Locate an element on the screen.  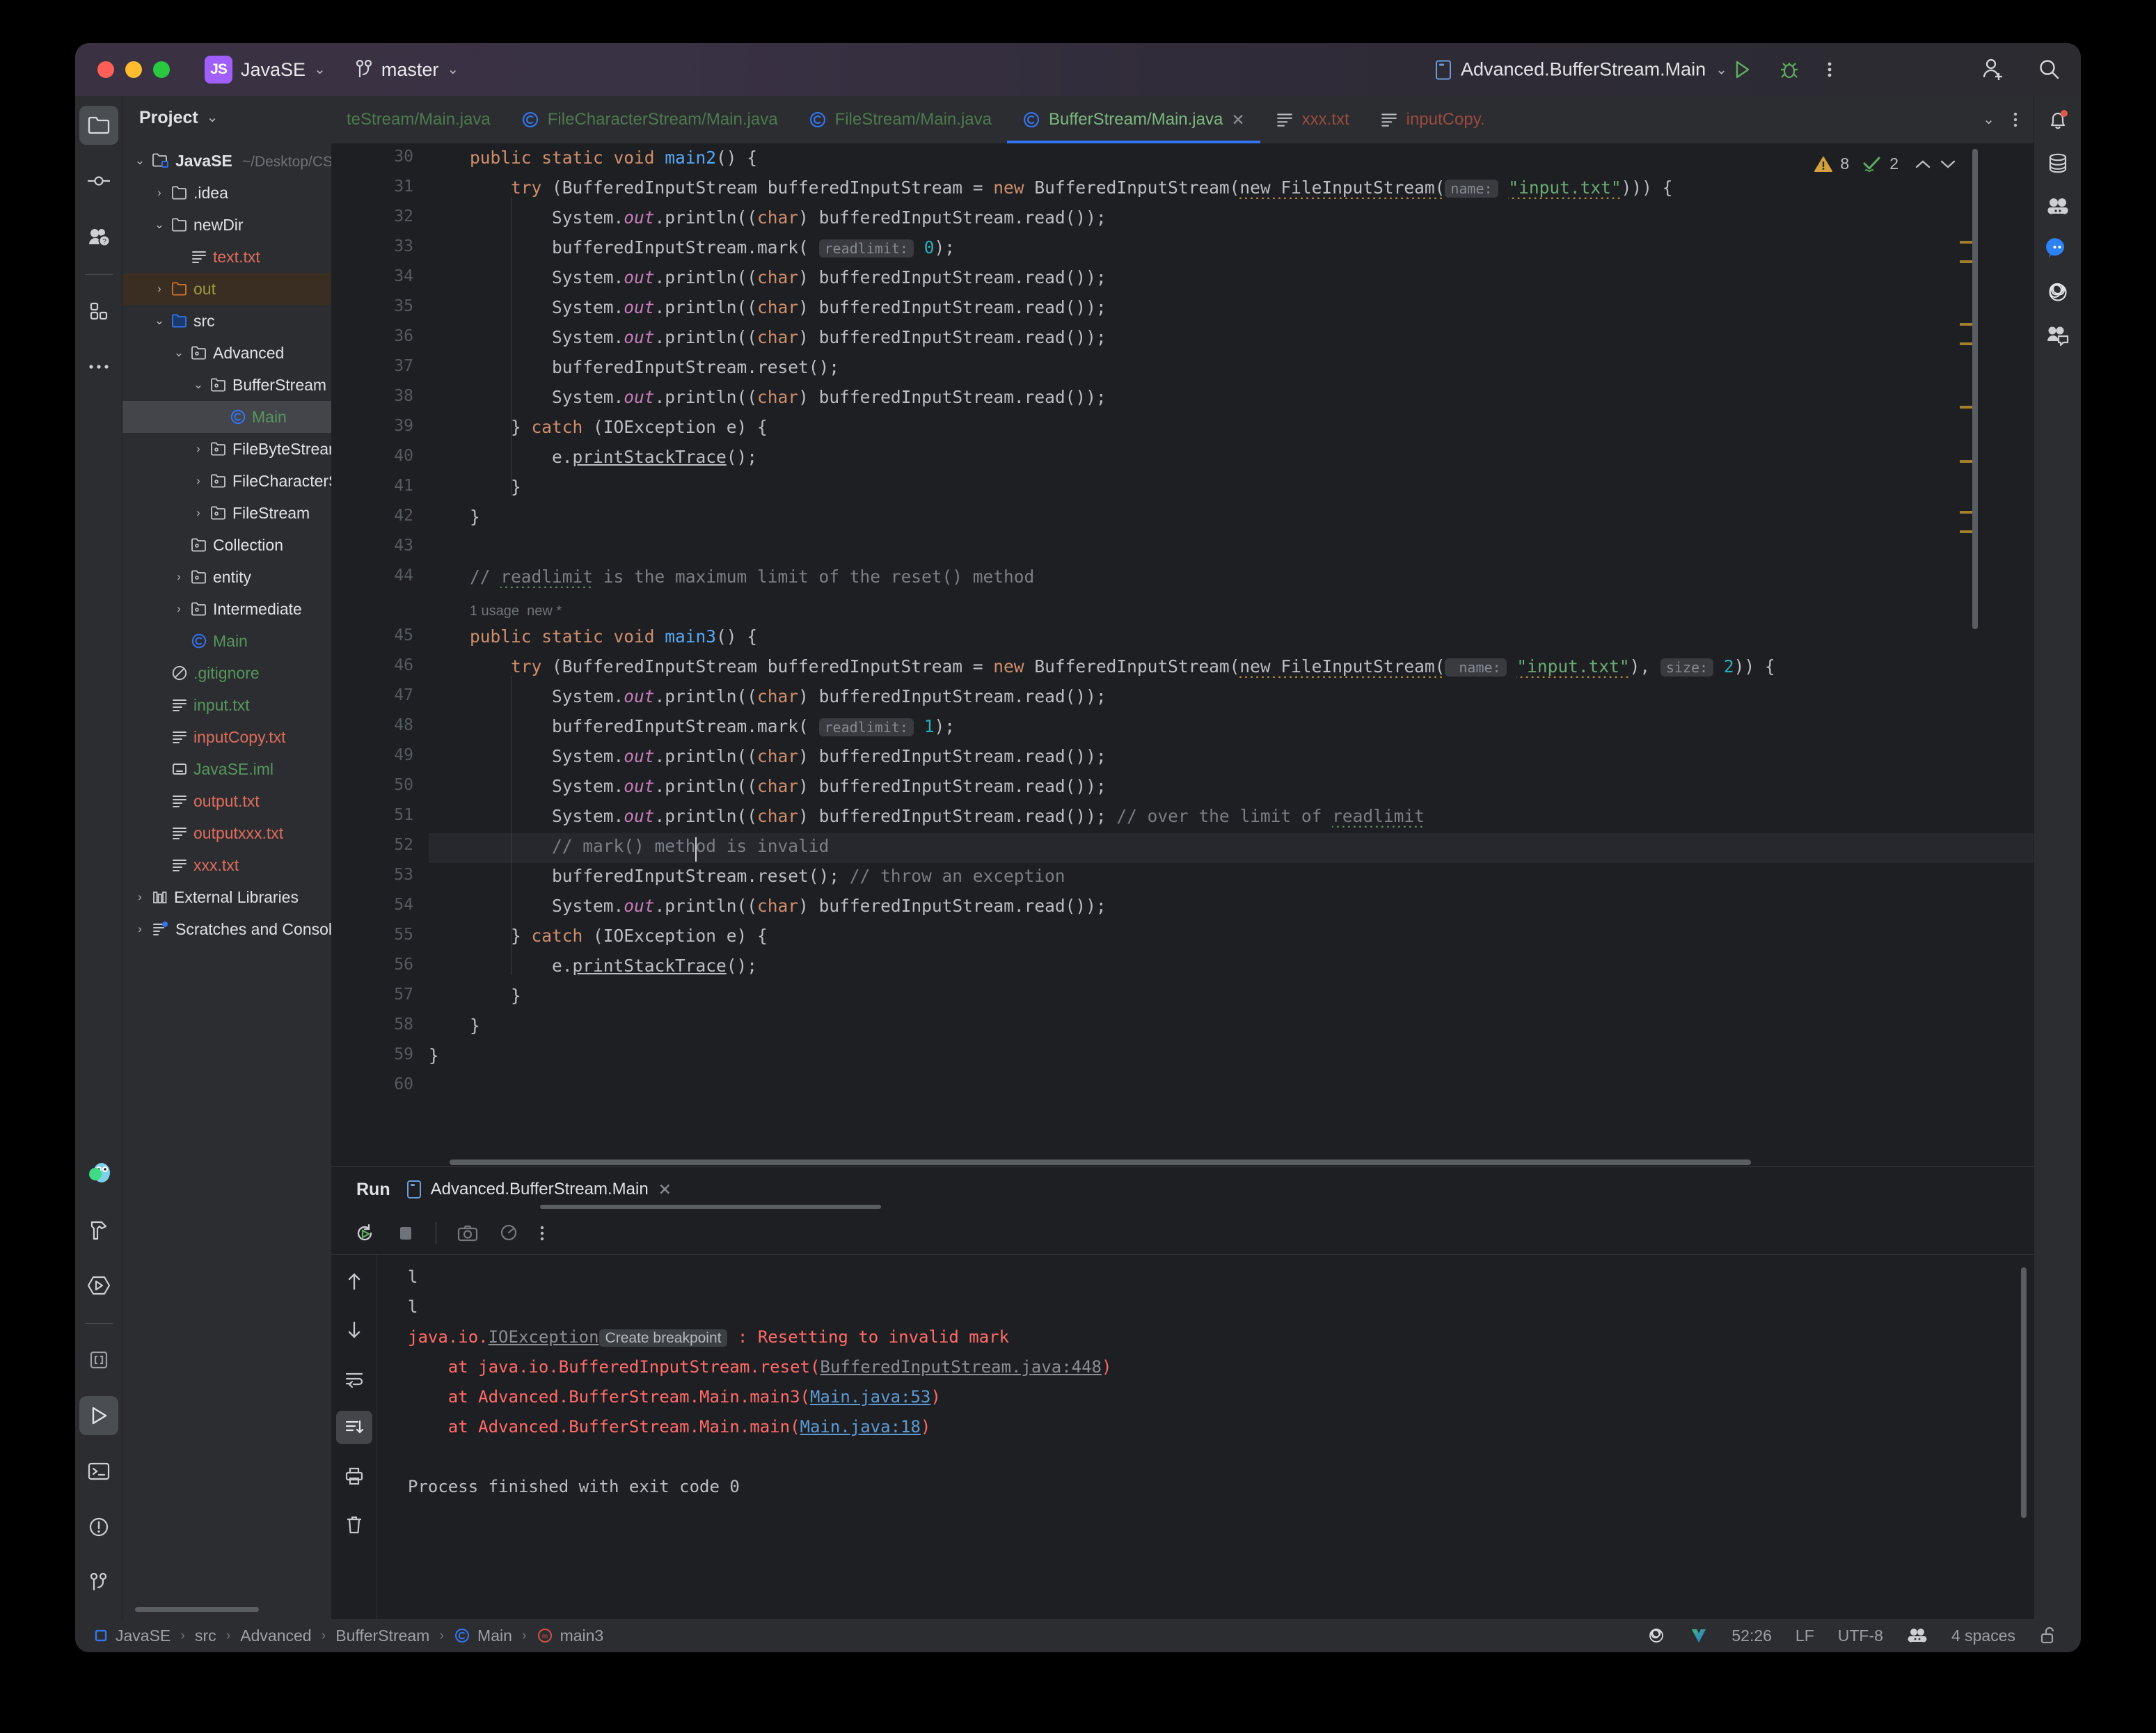
print-icon is located at coordinates (354, 1476).